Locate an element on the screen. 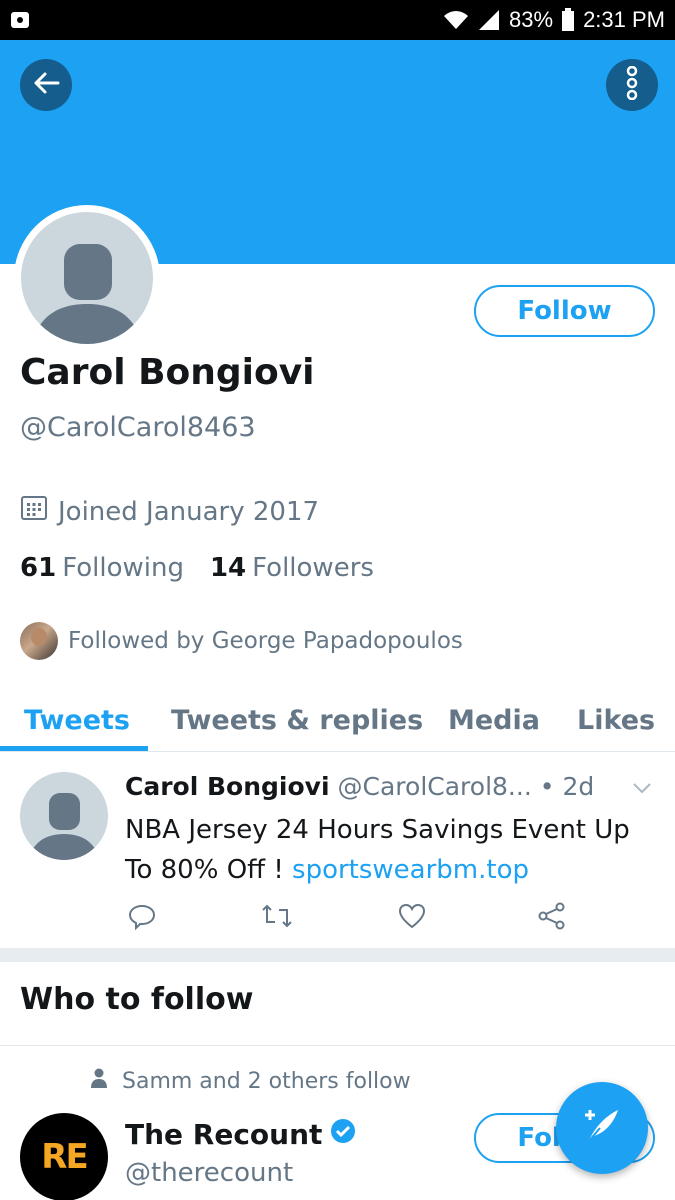  tab-media: Media is located at coordinates (494, 720).